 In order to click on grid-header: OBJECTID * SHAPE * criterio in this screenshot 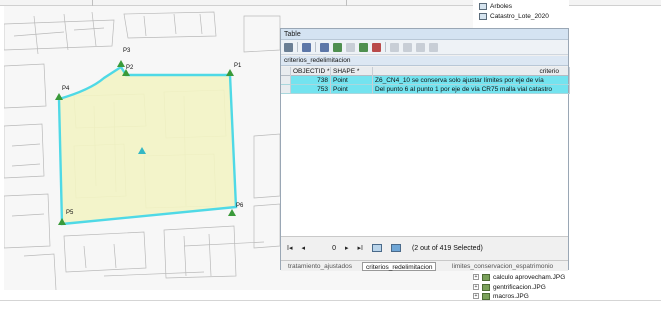, I will do `click(425, 71)`.